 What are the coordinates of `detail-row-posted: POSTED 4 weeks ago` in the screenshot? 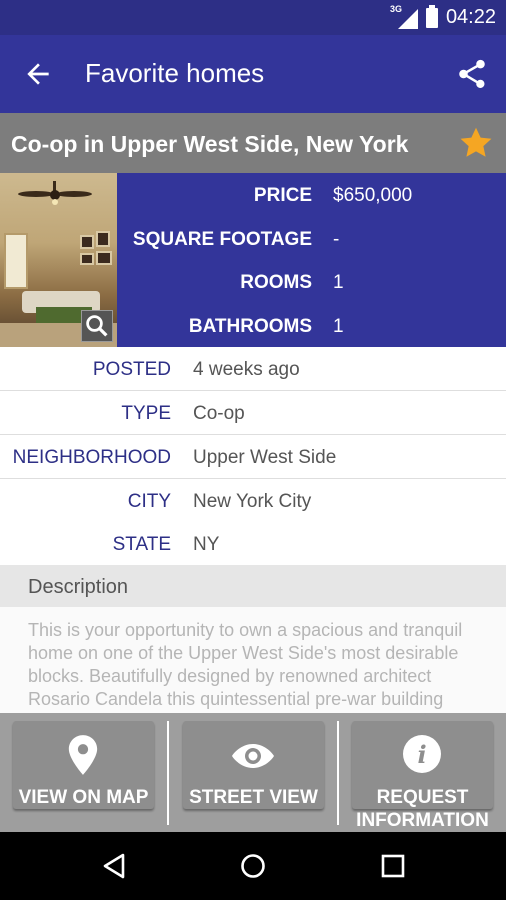 It's located at (253, 369).